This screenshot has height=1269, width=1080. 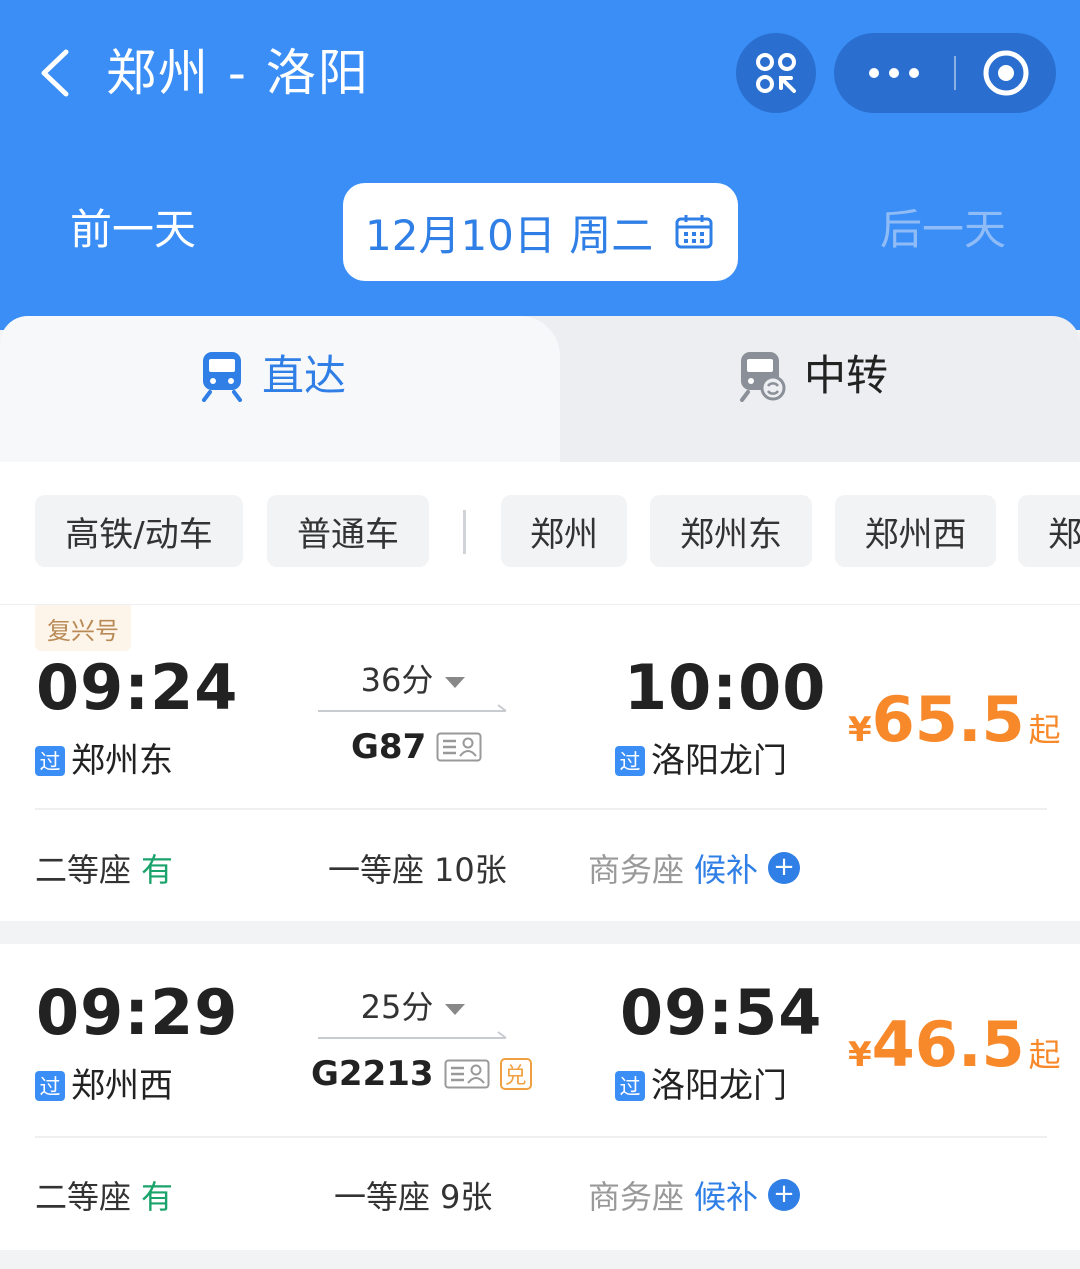 I want to click on duration-text: 36分, so click(x=397, y=680).